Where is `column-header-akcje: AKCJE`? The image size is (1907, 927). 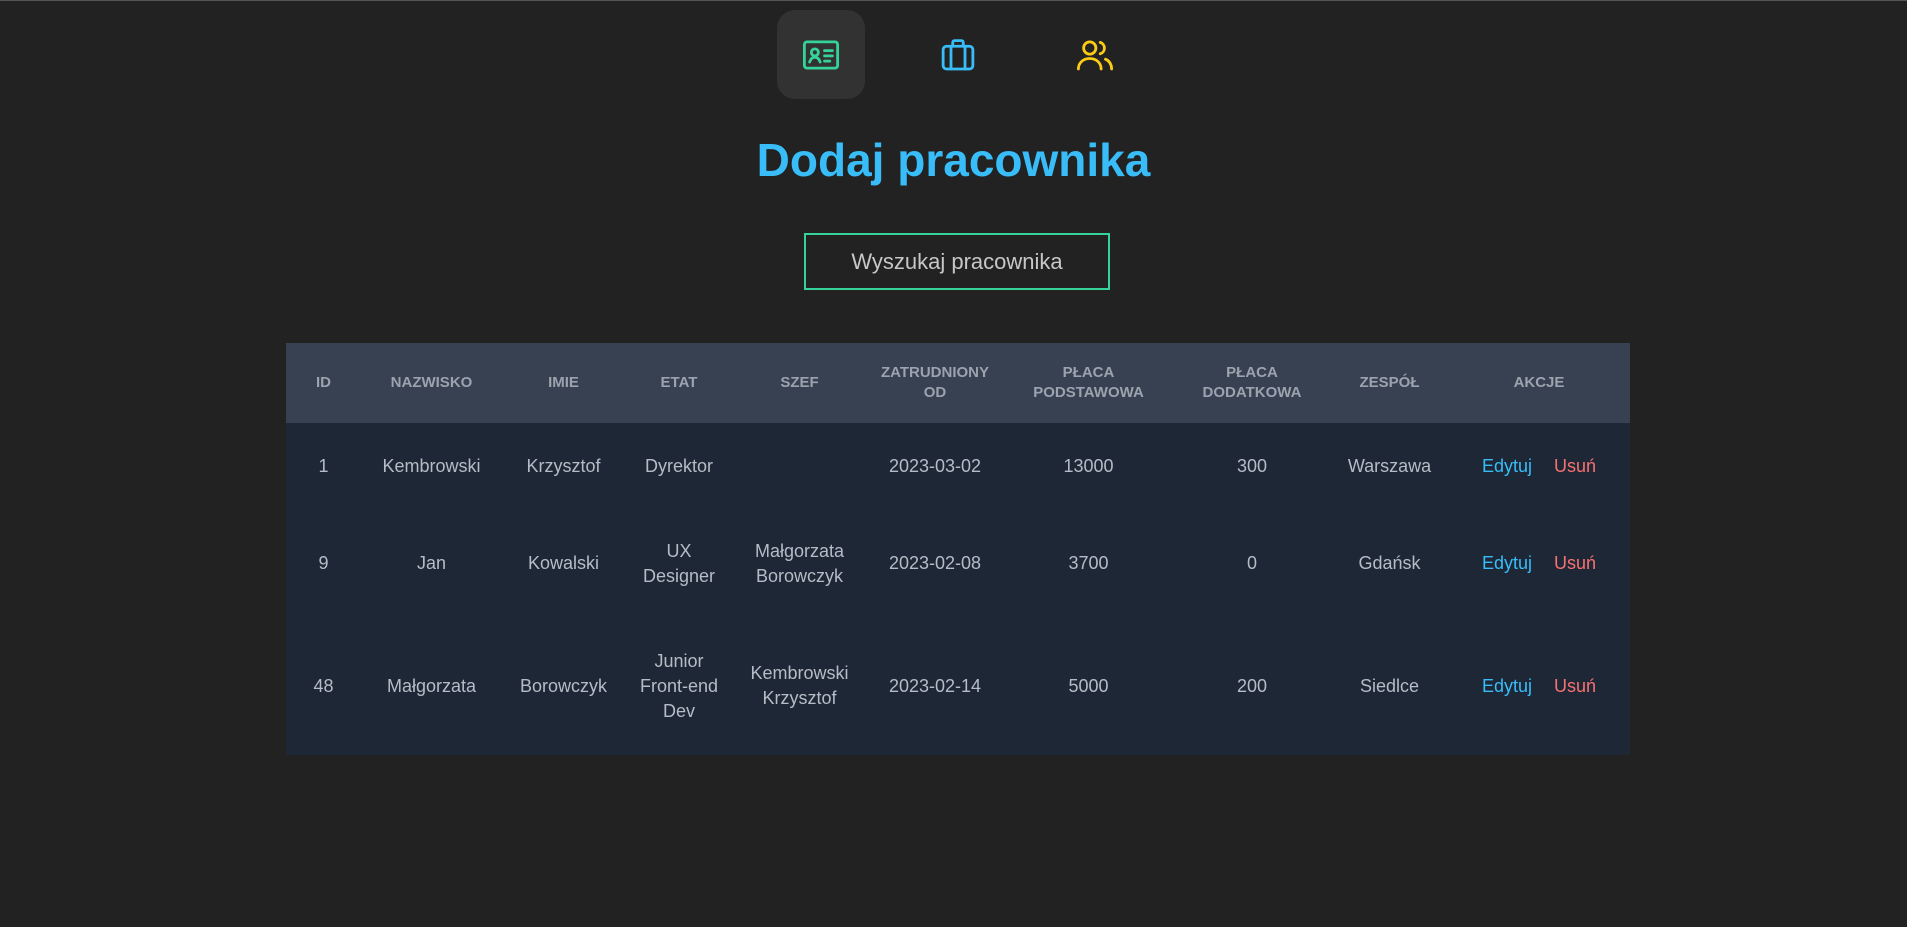
column-header-akcje: AKCJE is located at coordinates (1539, 382).